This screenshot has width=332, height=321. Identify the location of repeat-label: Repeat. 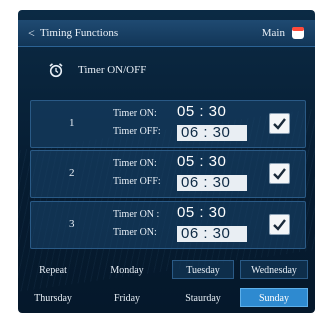
(53, 270).